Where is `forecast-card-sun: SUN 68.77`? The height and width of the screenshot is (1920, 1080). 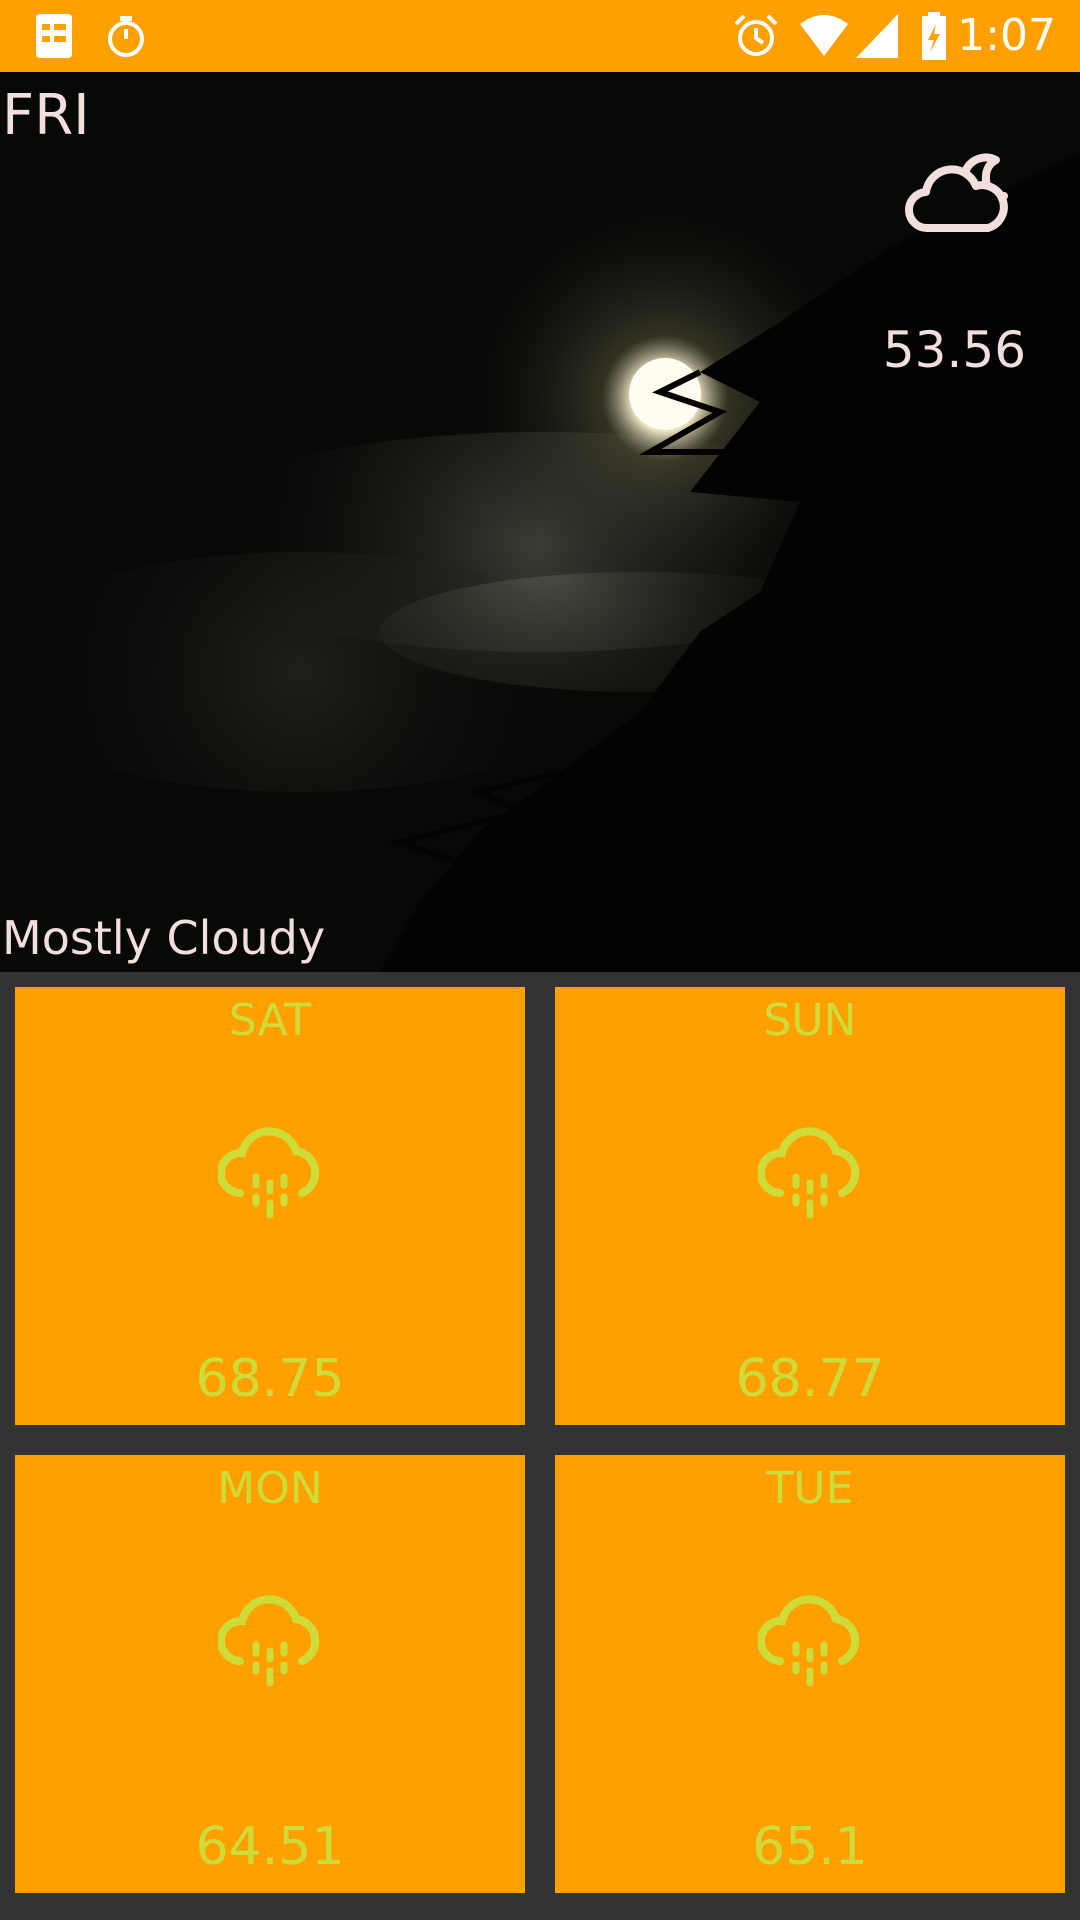
forecast-card-sun: SUN 68.77 is located at coordinates (810, 1206).